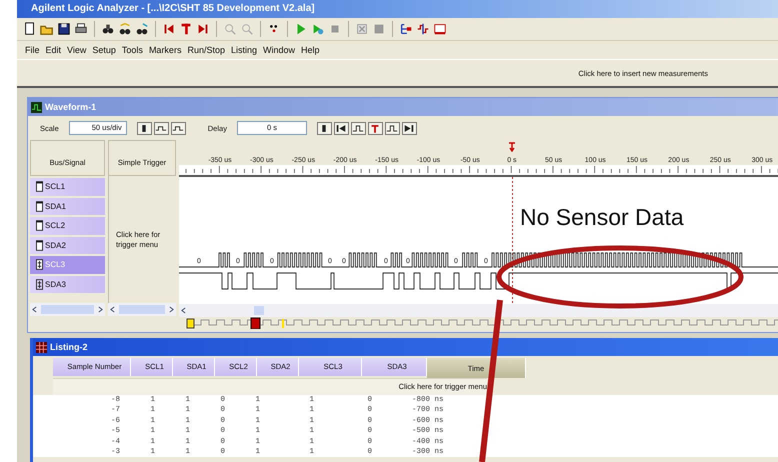  Describe the element at coordinates (397, 9) in the screenshot. I see `window-title: Agilent Logic Analyzer - [...\I2C\SHT 85 Development V2.ala]` at that location.